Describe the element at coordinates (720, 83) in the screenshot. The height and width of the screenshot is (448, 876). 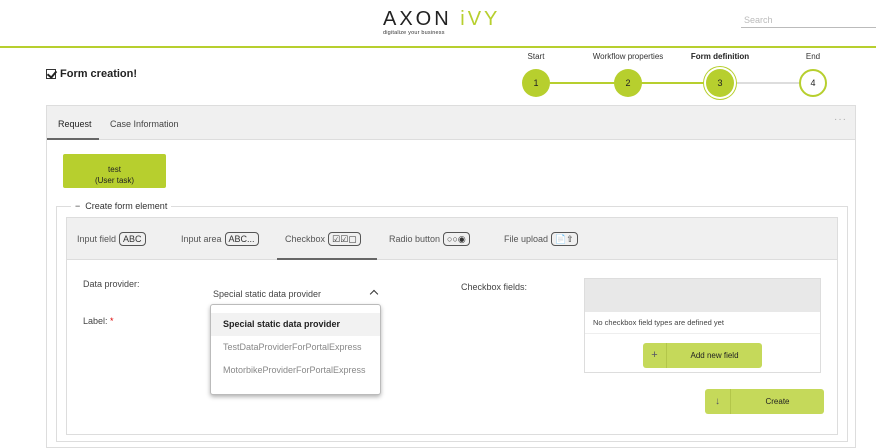
I see `step-3: 3` at that location.